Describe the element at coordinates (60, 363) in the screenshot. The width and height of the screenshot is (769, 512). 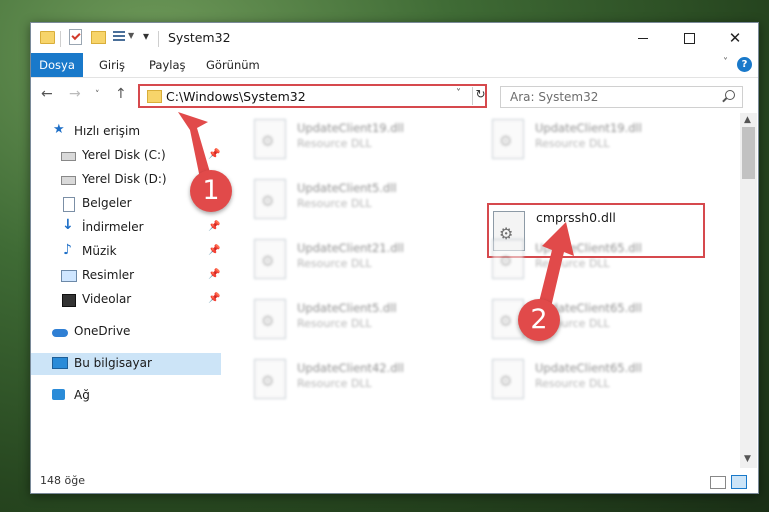
I see `computer-icon` at that location.